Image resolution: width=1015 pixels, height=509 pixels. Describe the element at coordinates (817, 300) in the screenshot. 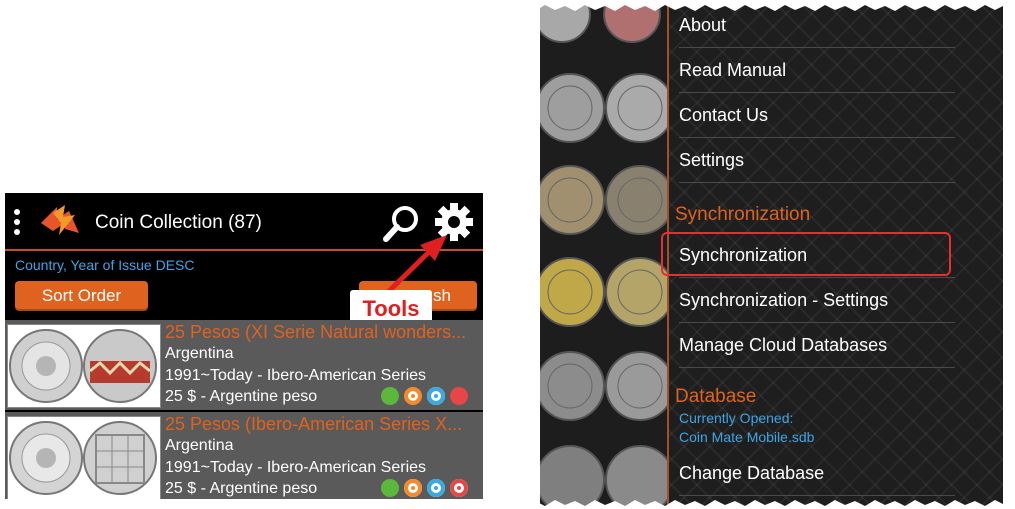

I see `menu-item-synchronization-settings: Synchronization - Settings` at that location.